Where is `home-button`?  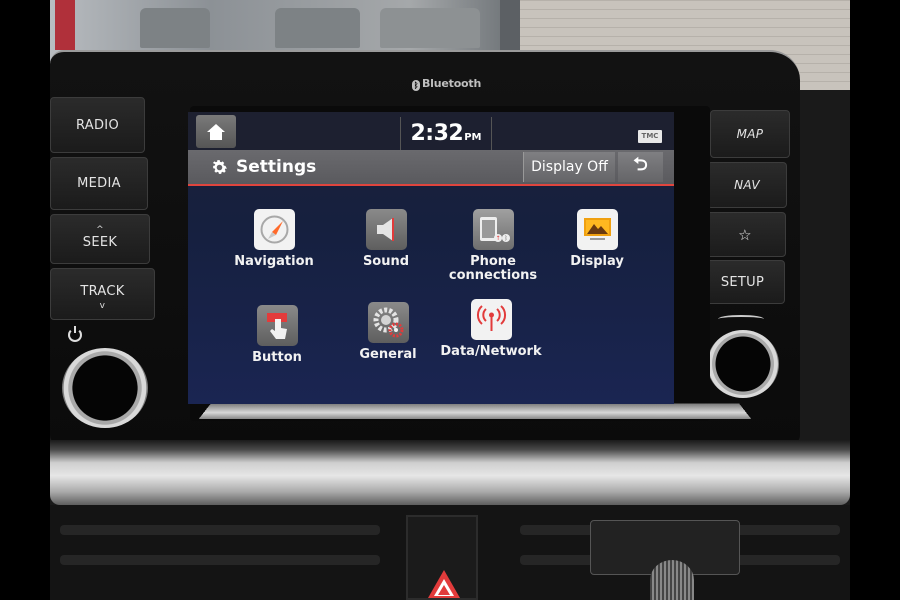
home-button is located at coordinates (216, 131).